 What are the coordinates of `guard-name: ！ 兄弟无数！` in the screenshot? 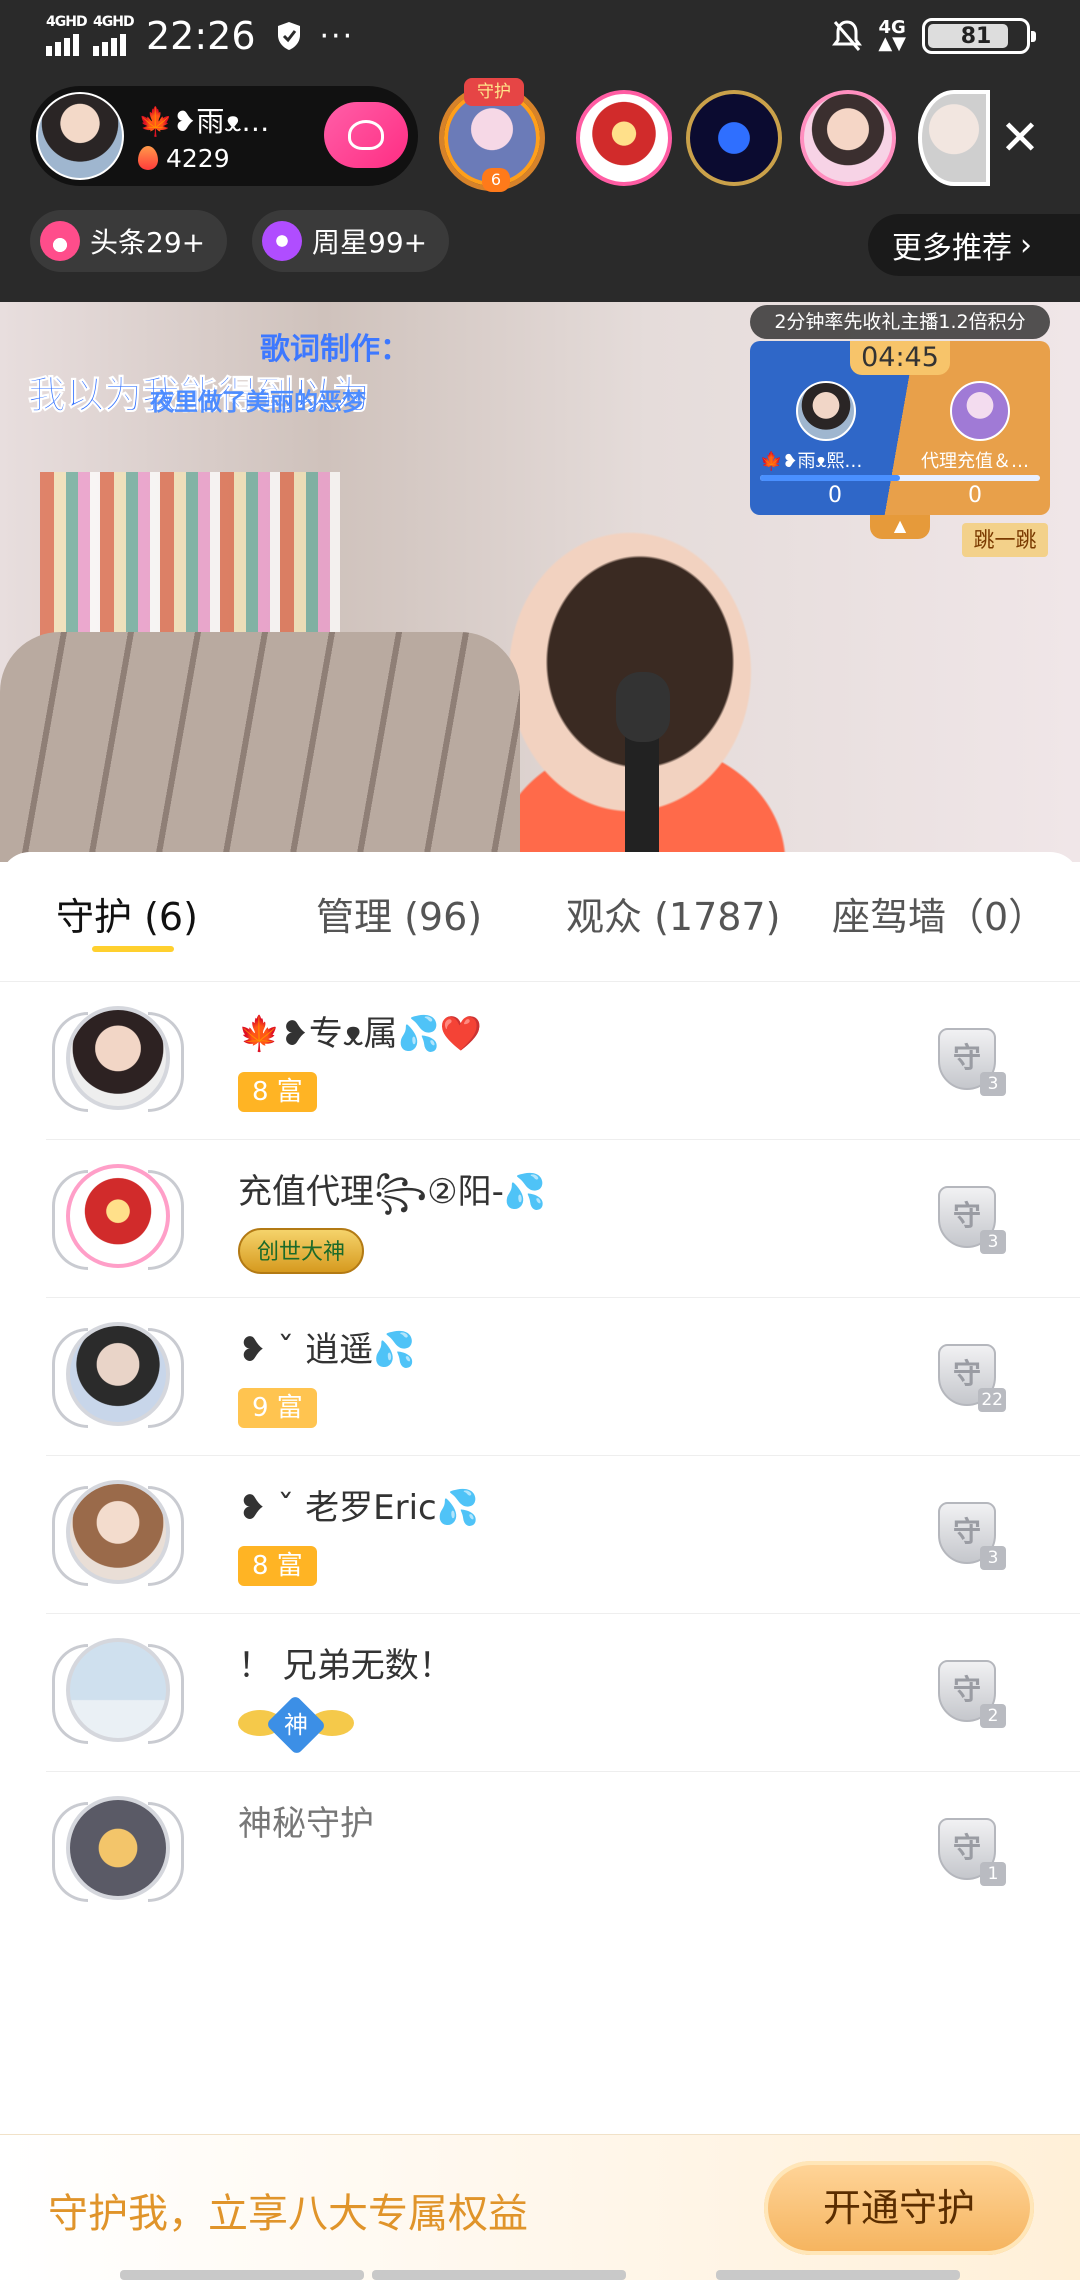 It's located at (345, 1666).